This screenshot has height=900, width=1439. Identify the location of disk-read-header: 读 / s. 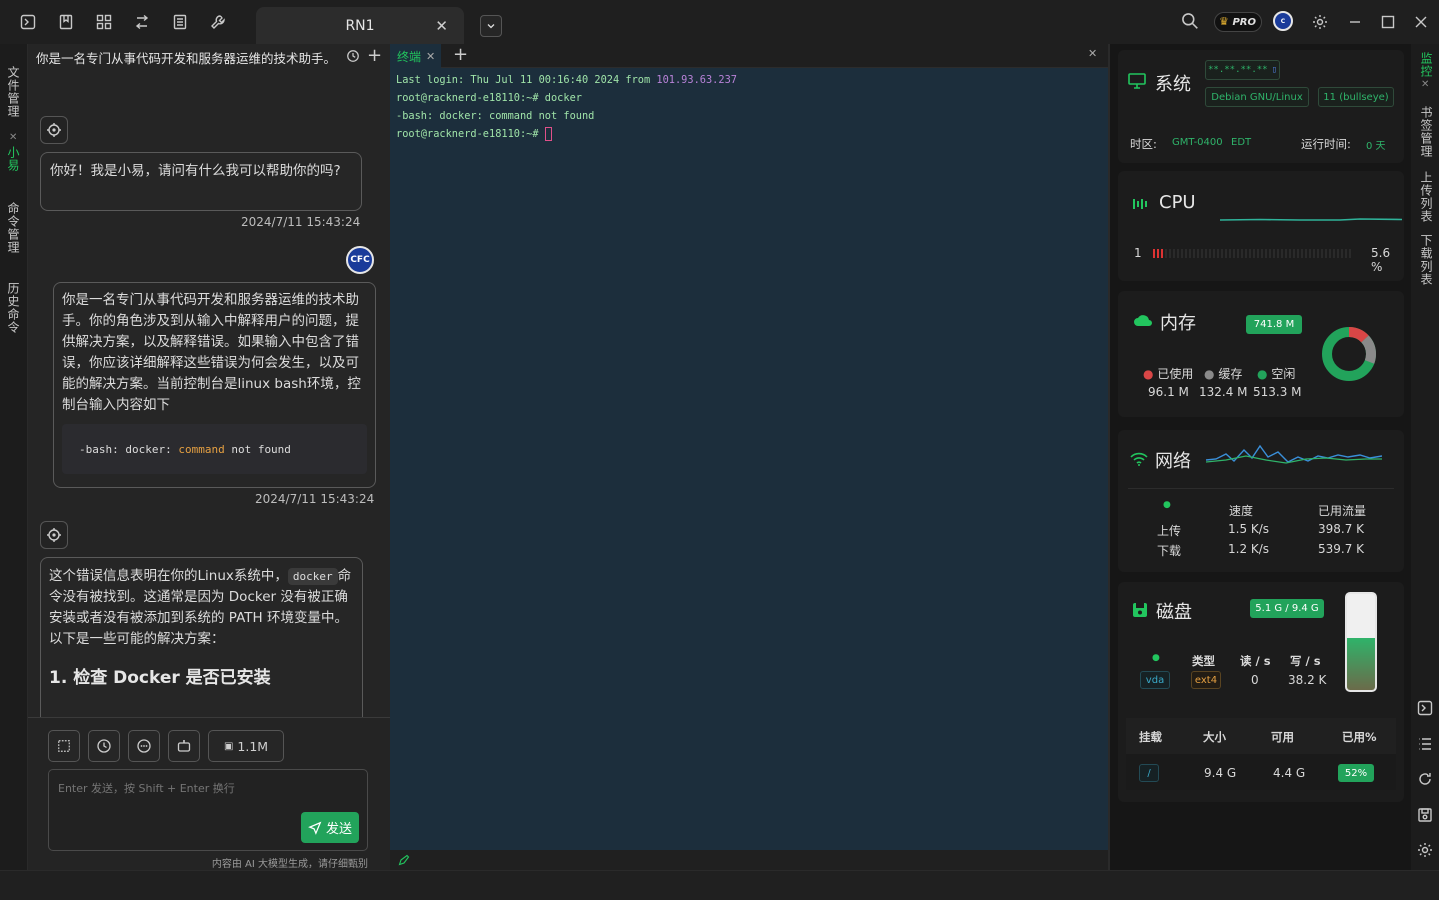
(1255, 661).